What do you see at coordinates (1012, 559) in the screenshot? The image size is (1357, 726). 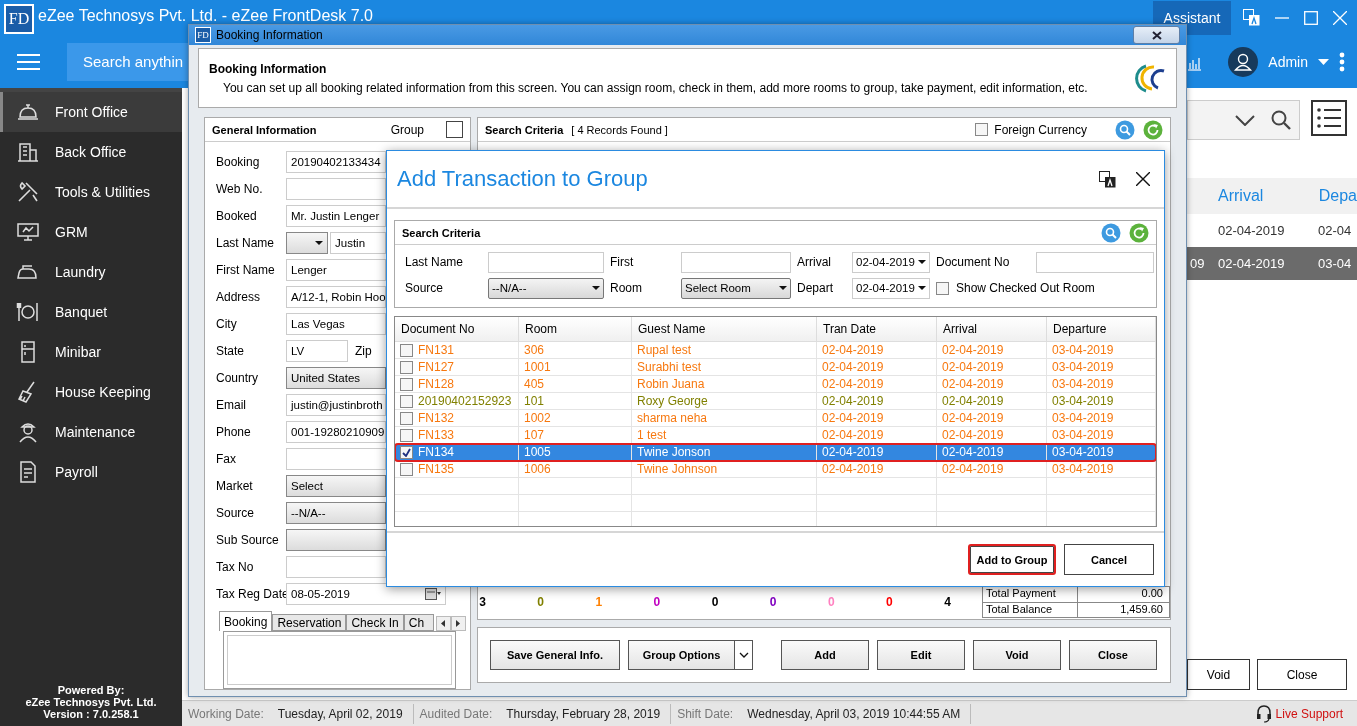 I see `dialog-button: Add to Group` at bounding box center [1012, 559].